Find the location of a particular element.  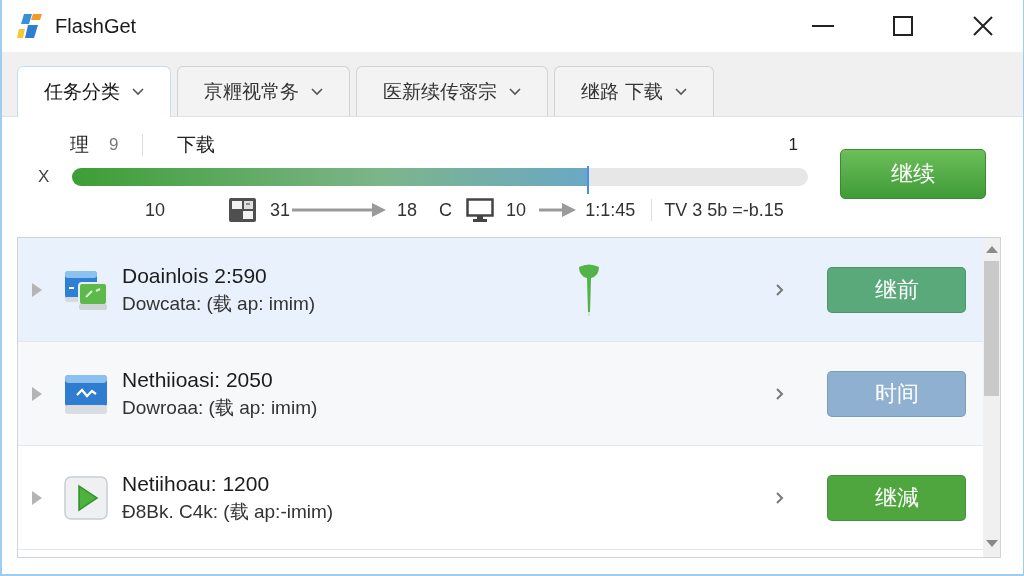

scroll-down-icon is located at coordinates (991, 543).